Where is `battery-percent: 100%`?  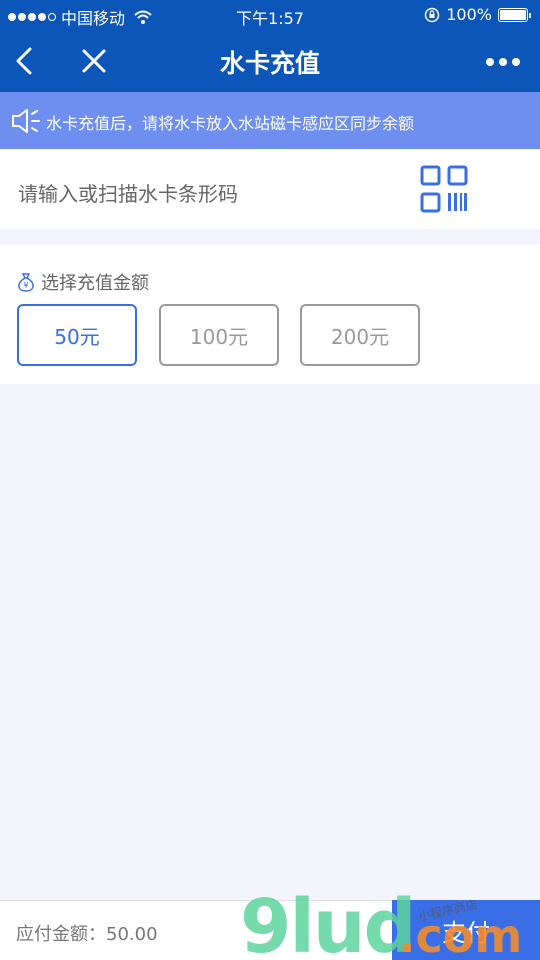 battery-percent: 100% is located at coordinates (469, 14).